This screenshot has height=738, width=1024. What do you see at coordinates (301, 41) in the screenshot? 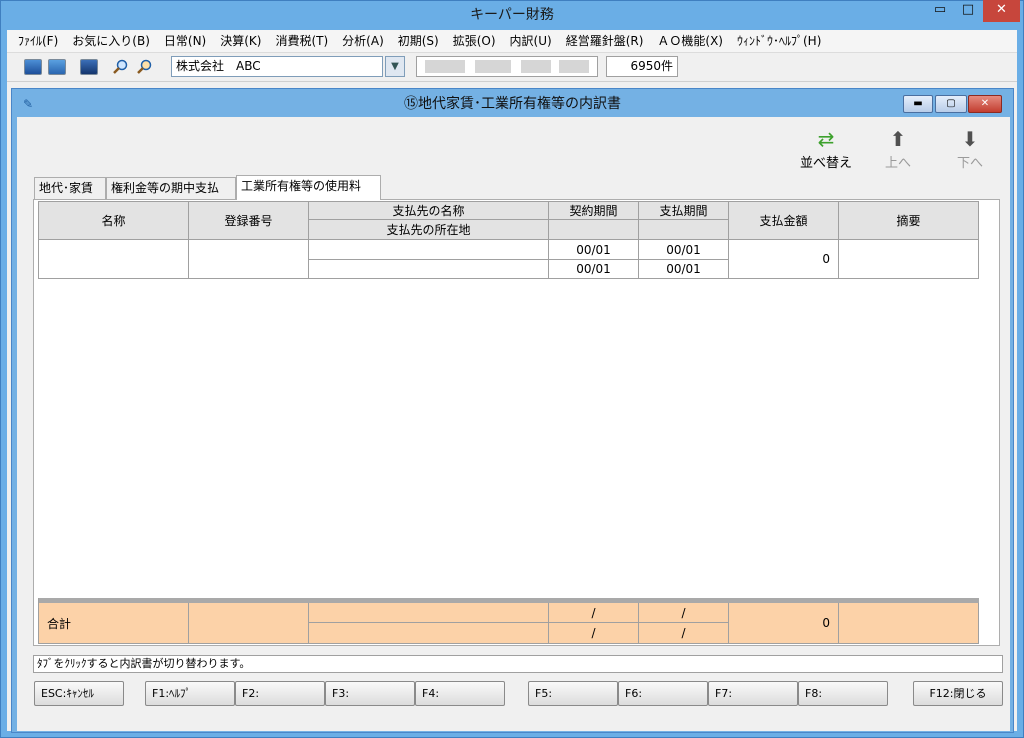
I see `menu-consumption-tax: 消費税(T)` at bounding box center [301, 41].